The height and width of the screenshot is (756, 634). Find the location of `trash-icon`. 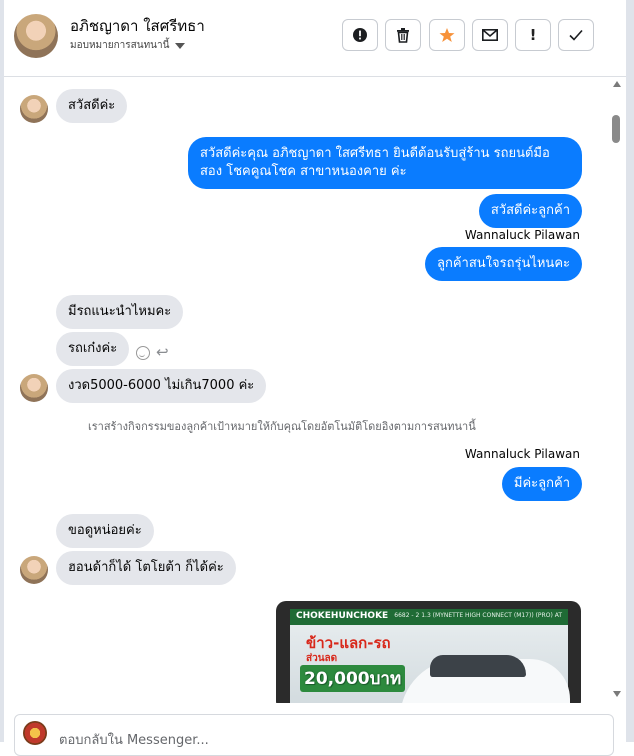

trash-icon is located at coordinates (403, 35).